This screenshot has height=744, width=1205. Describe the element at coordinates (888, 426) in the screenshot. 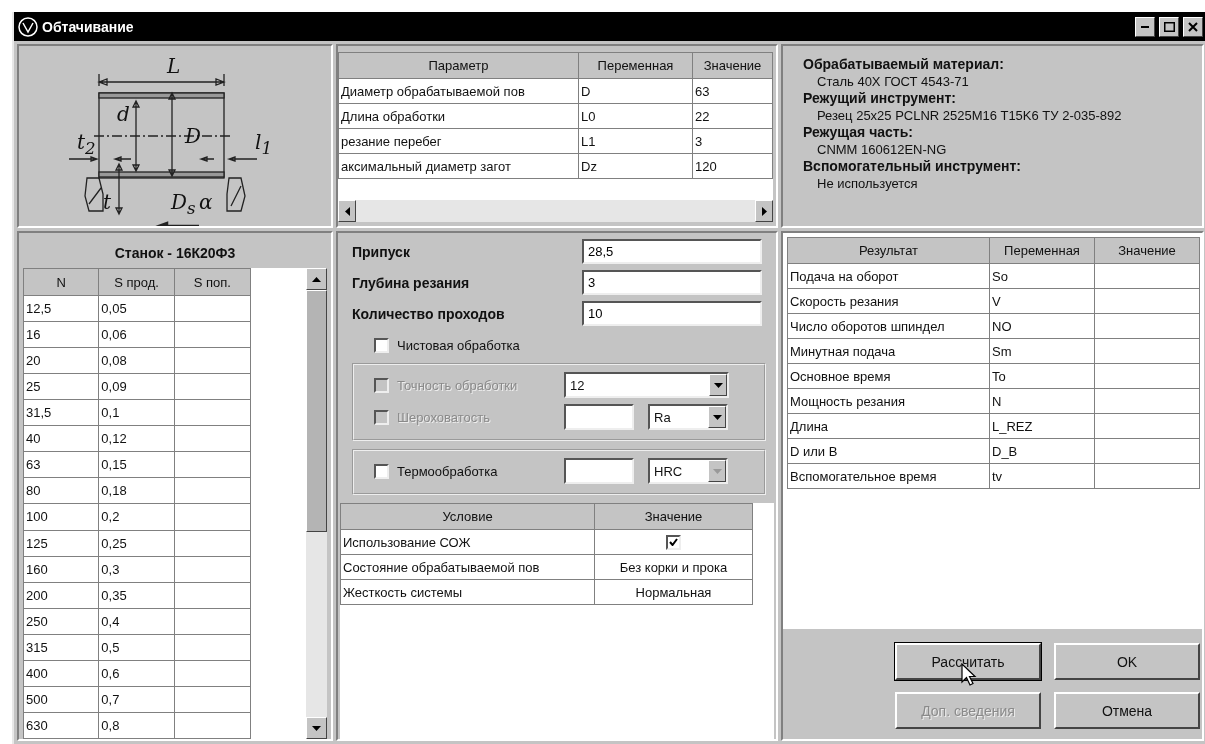

I see `table-cell: Длина` at that location.